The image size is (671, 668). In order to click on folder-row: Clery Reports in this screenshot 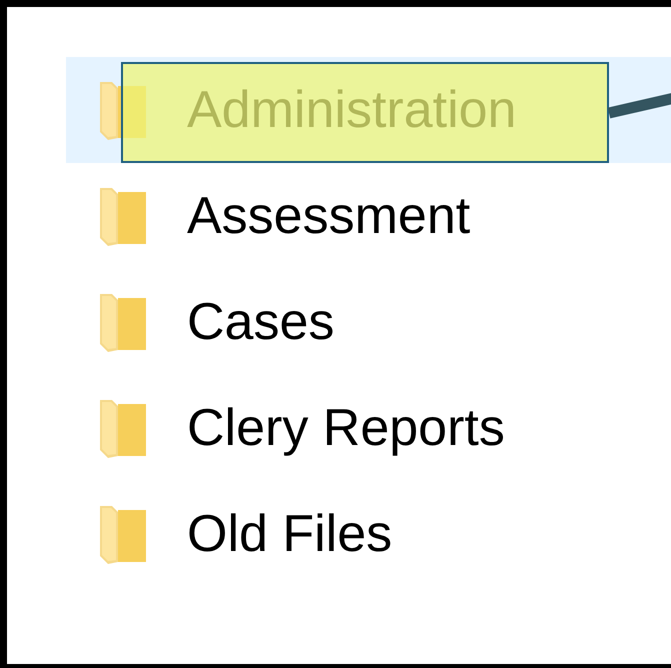, I will do `click(368, 428)`.